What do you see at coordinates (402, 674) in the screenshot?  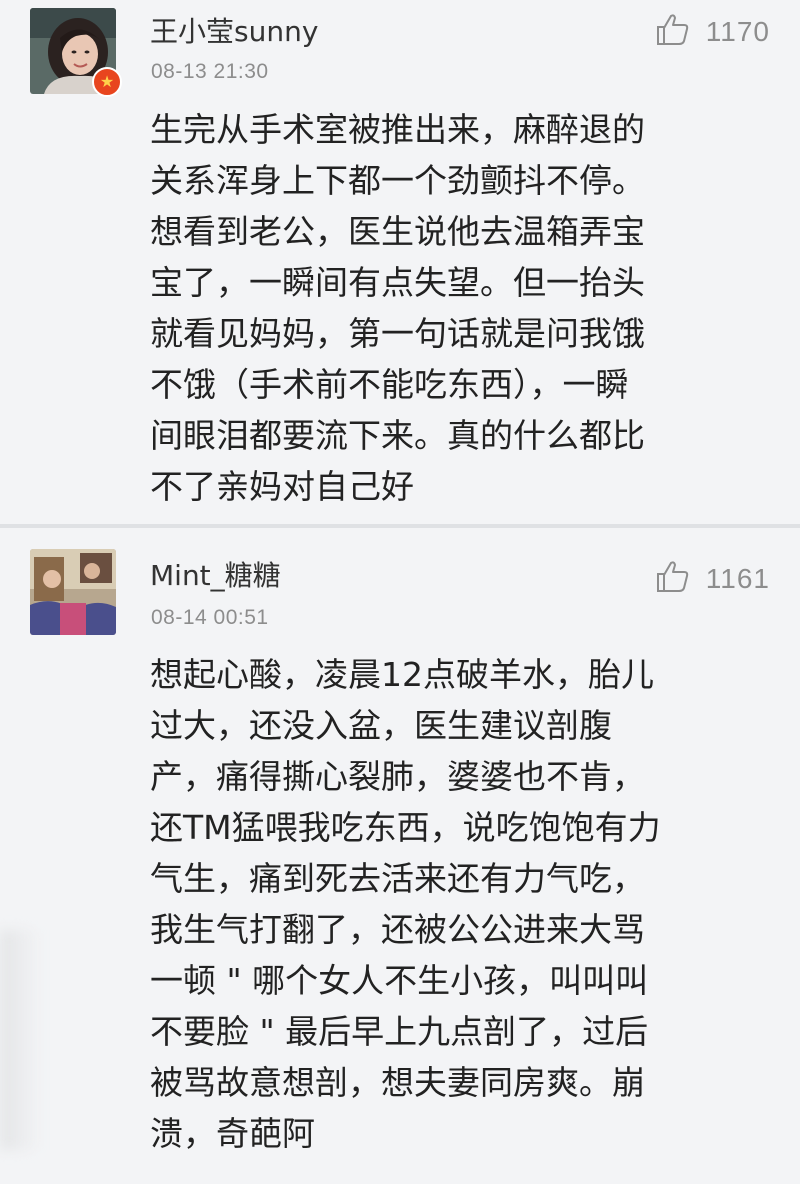 I see `comment-line: 想起心酸，凌晨12点破羊水，胎儿` at bounding box center [402, 674].